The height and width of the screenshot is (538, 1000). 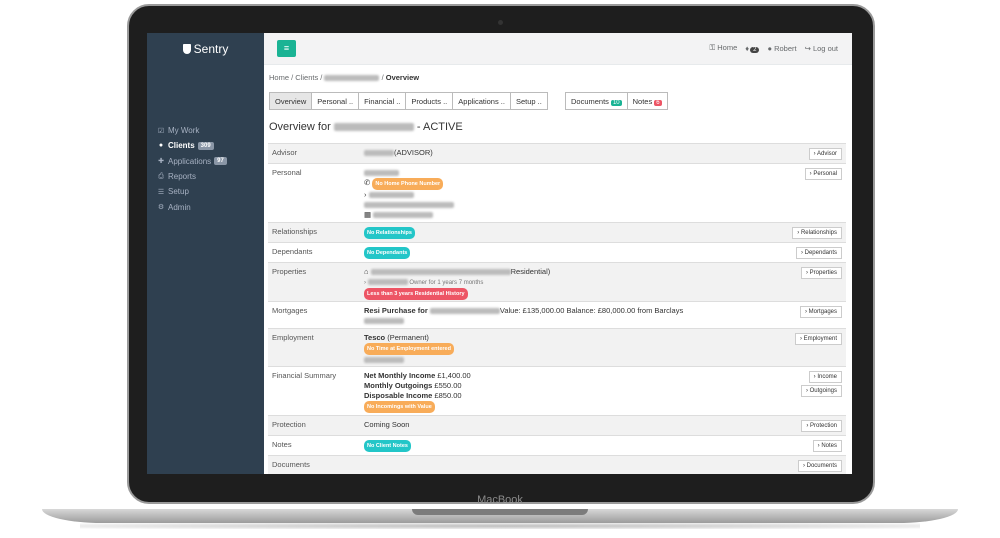 I want to click on outgoings-button: › Outgoings, so click(x=821, y=391).